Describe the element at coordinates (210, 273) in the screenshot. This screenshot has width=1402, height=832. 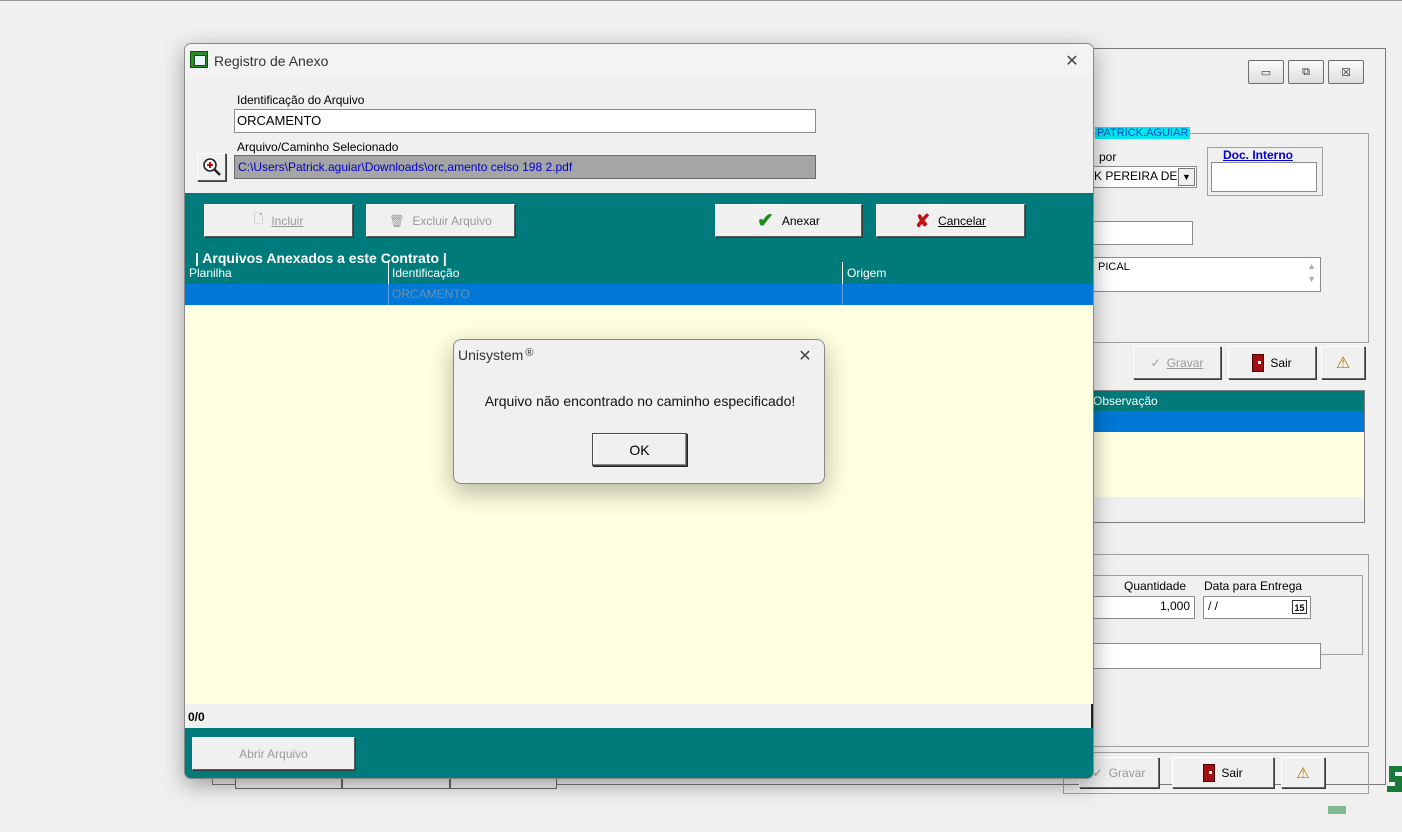
I see `column-header-planilha: Planilha` at that location.